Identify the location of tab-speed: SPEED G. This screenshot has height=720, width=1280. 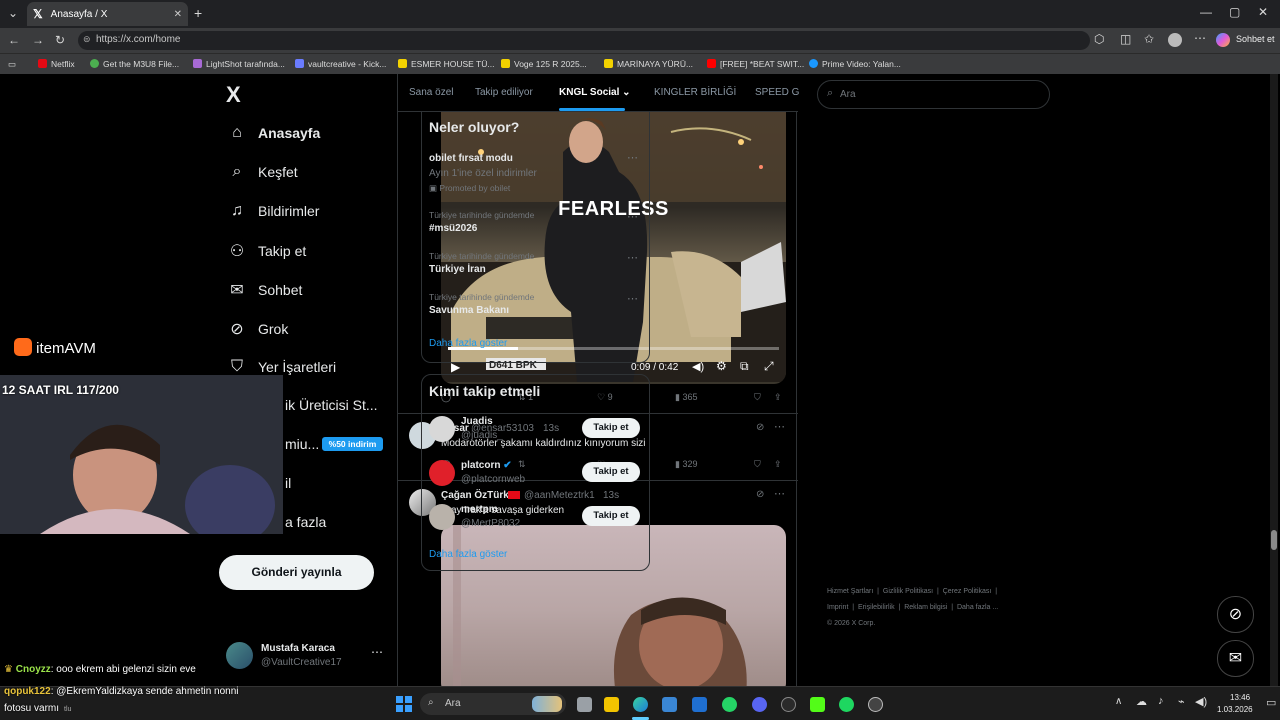
(777, 92).